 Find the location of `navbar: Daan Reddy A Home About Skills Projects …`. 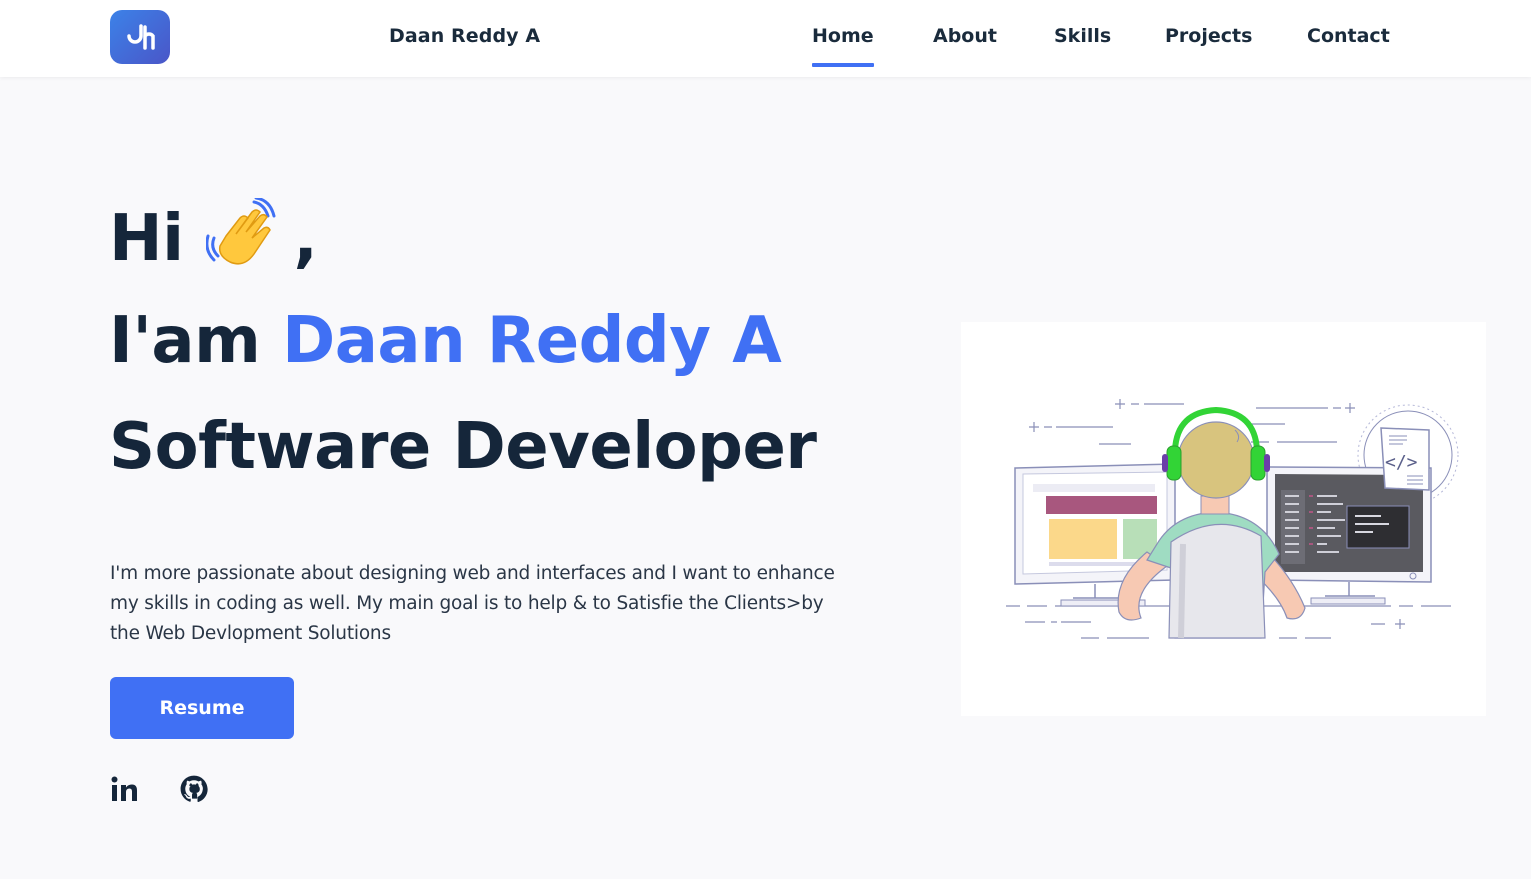

navbar: Daan Reddy A Home About Skills Projects … is located at coordinates (765, 38).